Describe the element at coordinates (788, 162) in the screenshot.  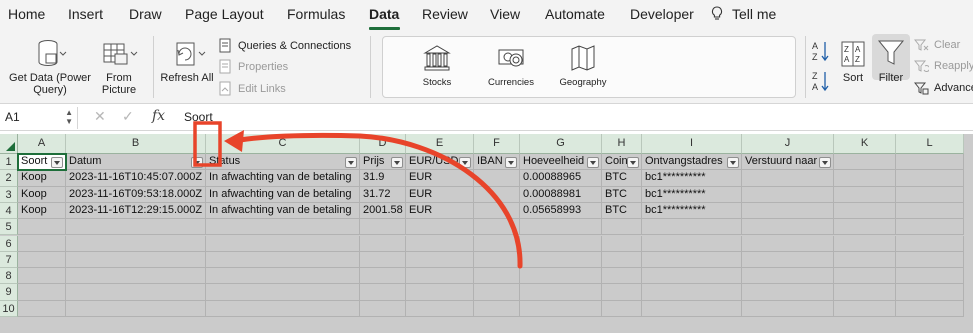
I see `header-cell: Verstuurd naar` at that location.